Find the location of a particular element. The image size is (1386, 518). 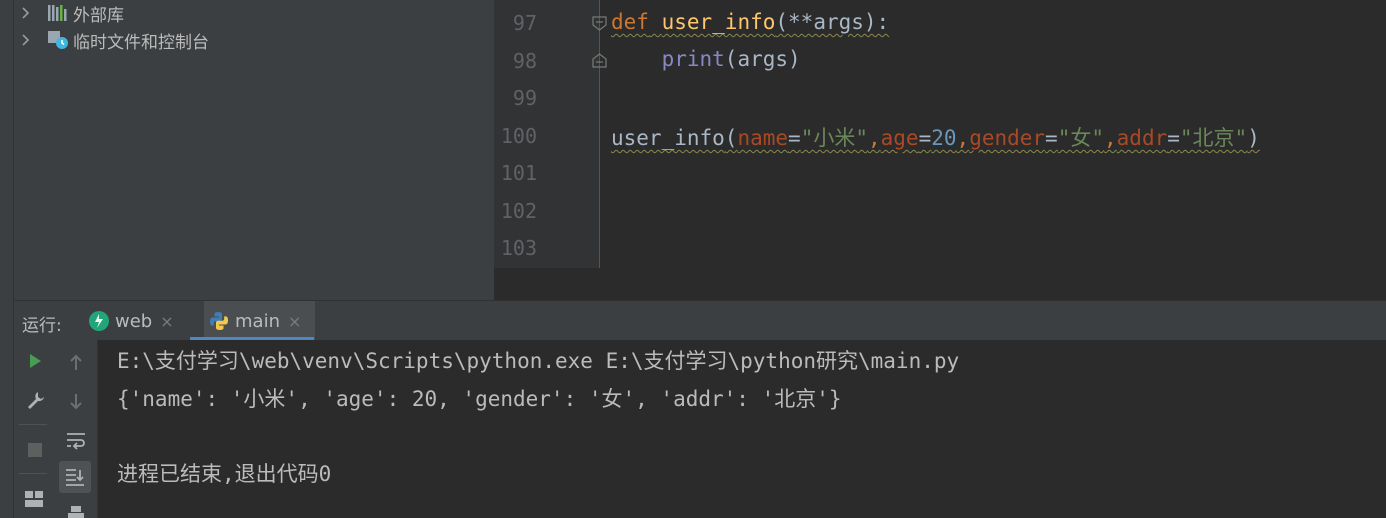

python-icon is located at coordinates (219, 321).